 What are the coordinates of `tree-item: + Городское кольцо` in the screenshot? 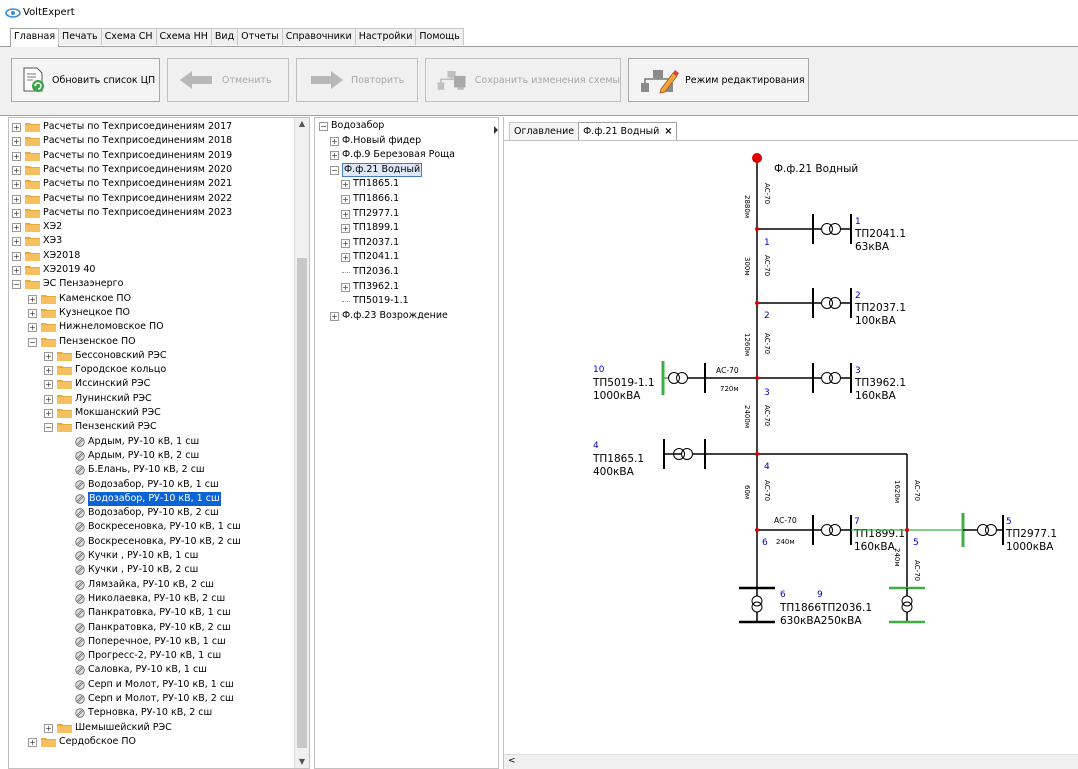 It's located at (152, 370).